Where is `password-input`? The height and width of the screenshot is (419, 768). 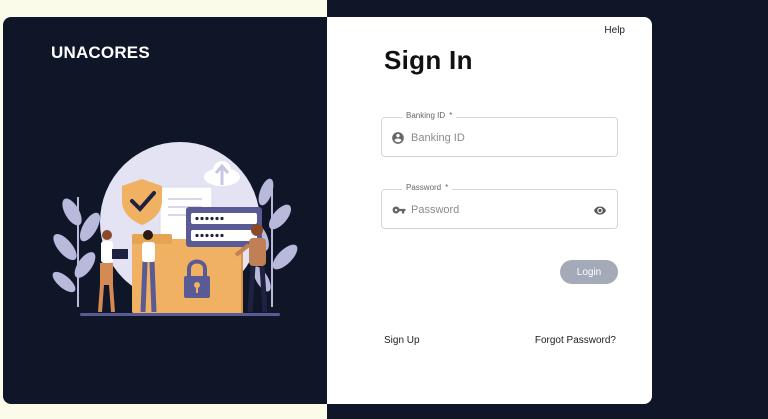
password-input is located at coordinates (496, 210).